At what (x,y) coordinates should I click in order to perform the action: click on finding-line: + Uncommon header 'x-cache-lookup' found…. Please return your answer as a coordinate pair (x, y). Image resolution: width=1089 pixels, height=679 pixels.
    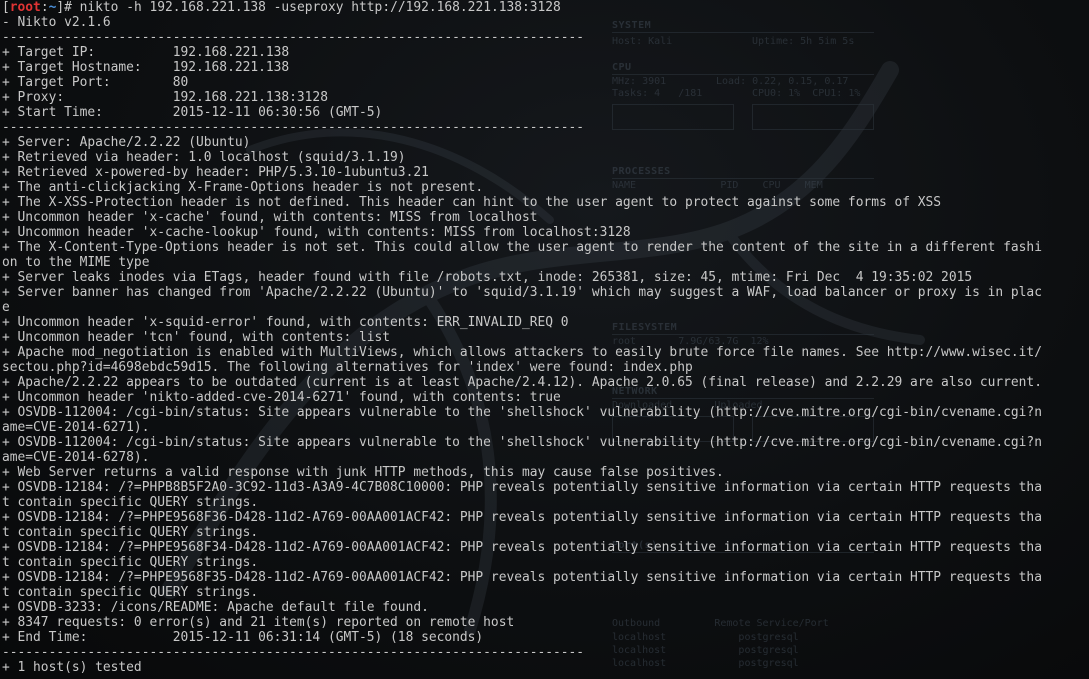
    Looking at the image, I should click on (316, 232).